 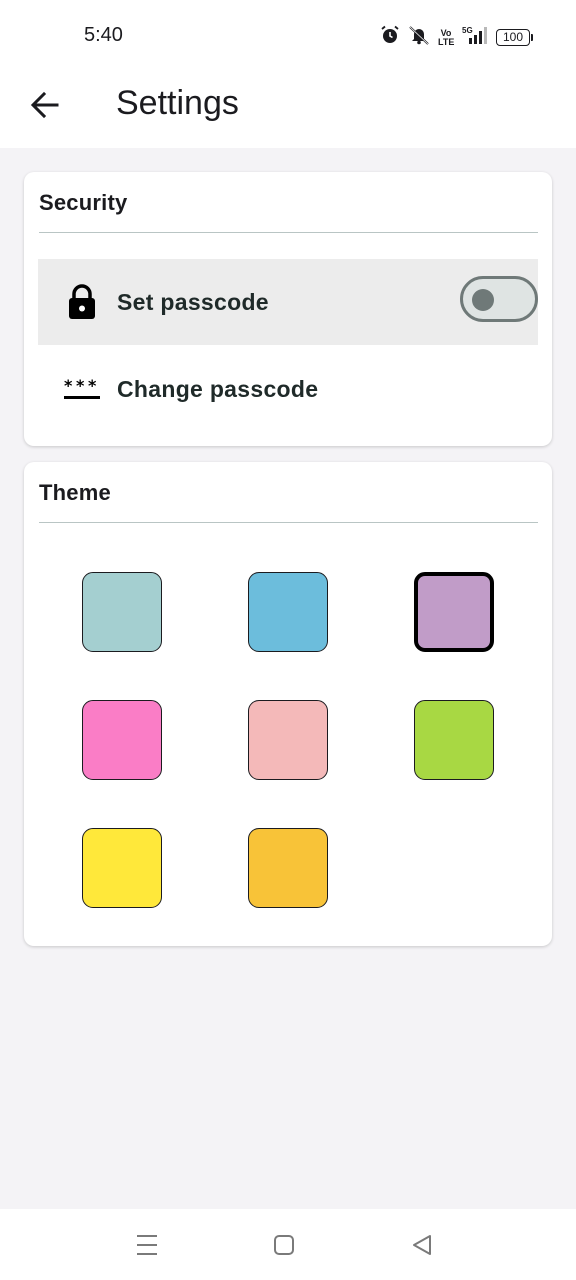 I want to click on system-back-button, so click(x=422, y=1245).